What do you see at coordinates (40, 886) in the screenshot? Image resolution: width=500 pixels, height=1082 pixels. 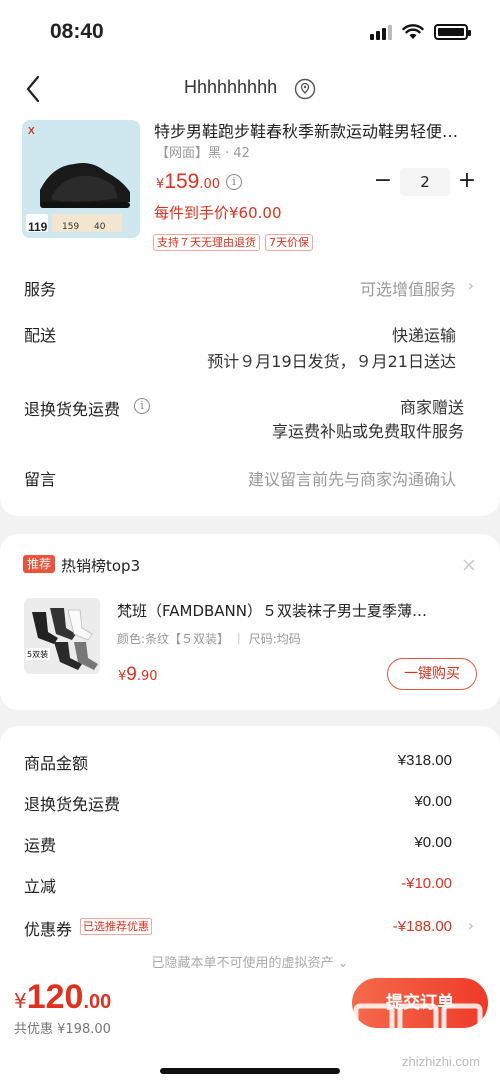 I see `instant-discount-label: 立减` at bounding box center [40, 886].